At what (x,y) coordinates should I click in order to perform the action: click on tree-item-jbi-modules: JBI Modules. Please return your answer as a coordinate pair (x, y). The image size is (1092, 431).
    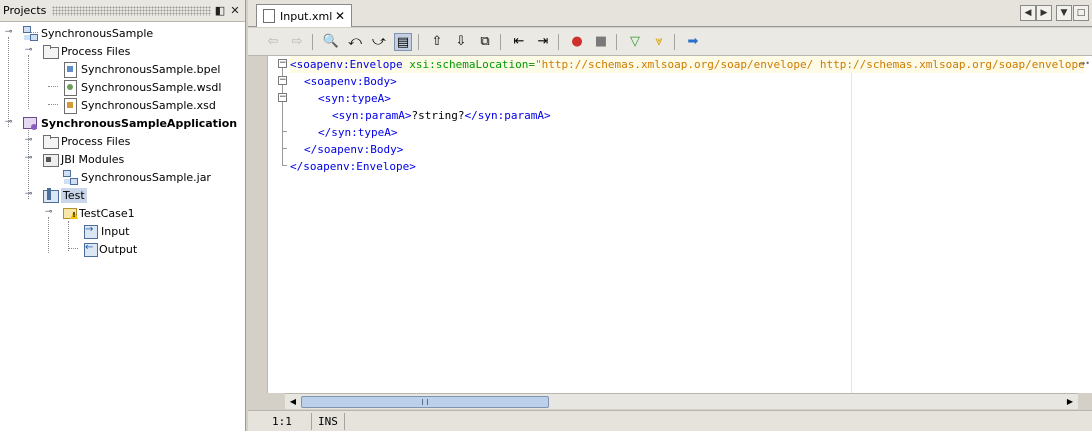
    Looking at the image, I should click on (83, 159).